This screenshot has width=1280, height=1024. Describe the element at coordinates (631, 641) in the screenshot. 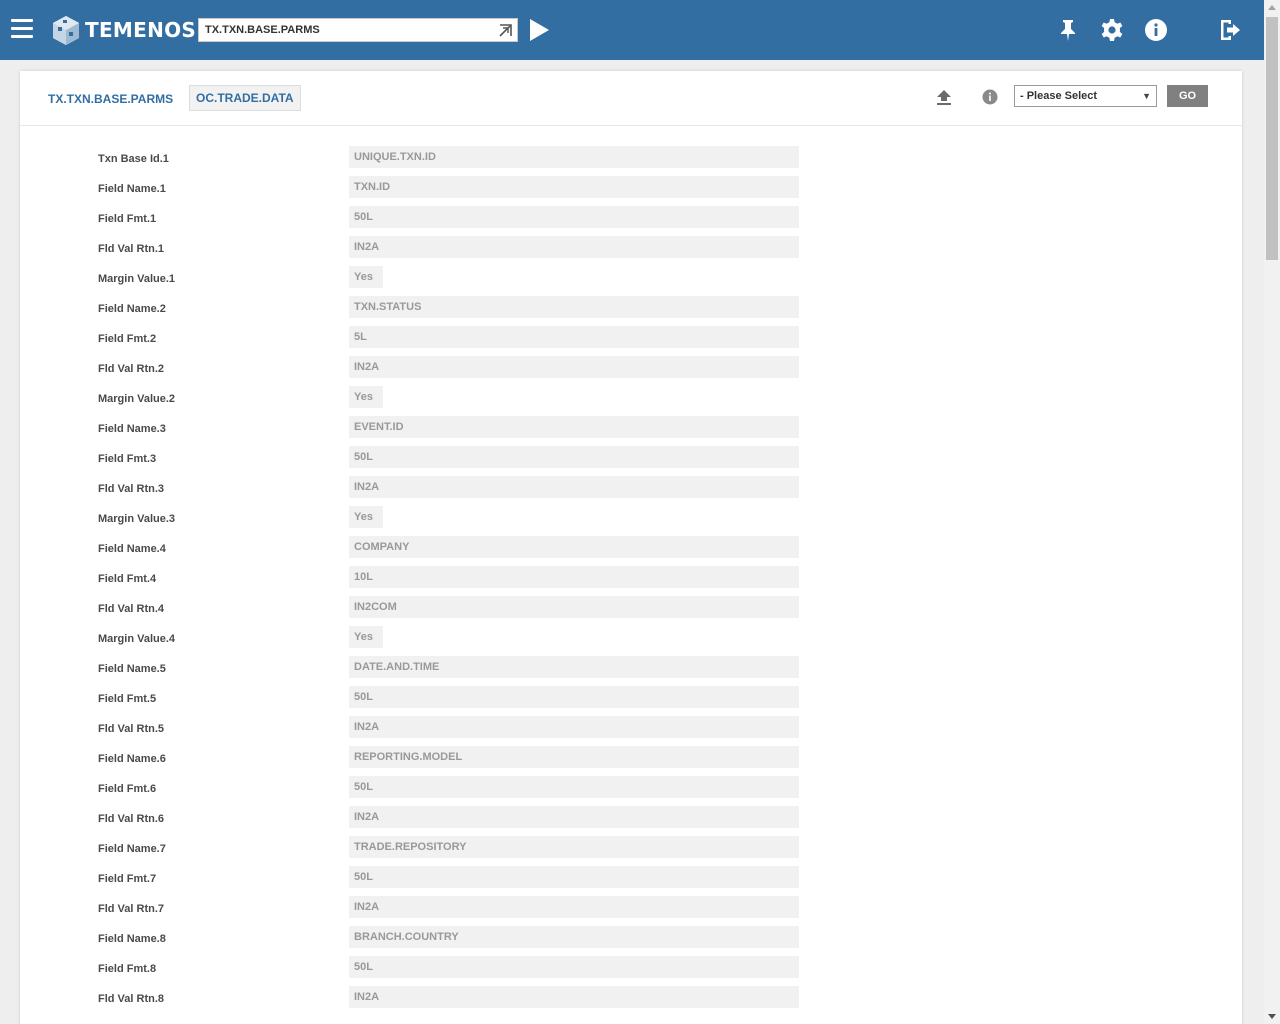

I see `field-row: Margin Value.4 Yes` at that location.